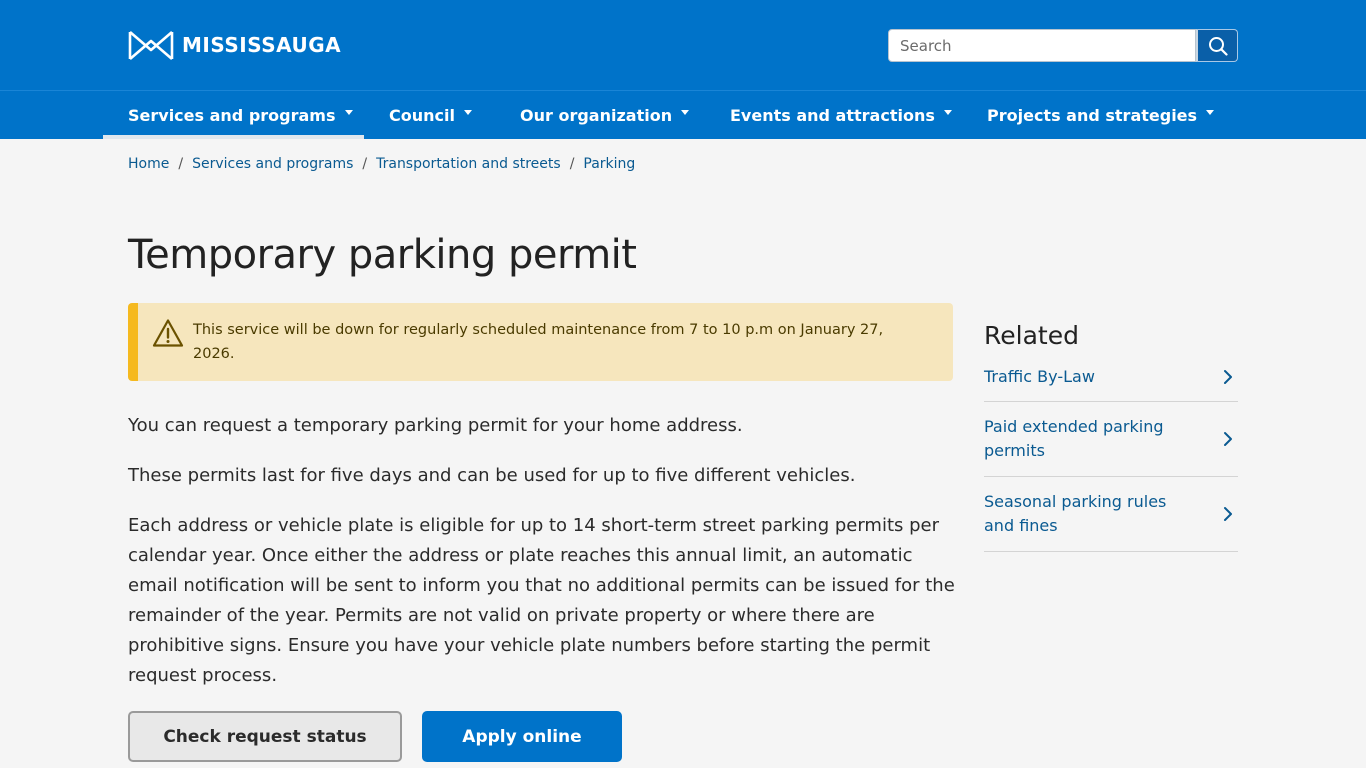 This screenshot has height=768, width=1366. I want to click on mississauga-logo-icon, so click(151, 45).